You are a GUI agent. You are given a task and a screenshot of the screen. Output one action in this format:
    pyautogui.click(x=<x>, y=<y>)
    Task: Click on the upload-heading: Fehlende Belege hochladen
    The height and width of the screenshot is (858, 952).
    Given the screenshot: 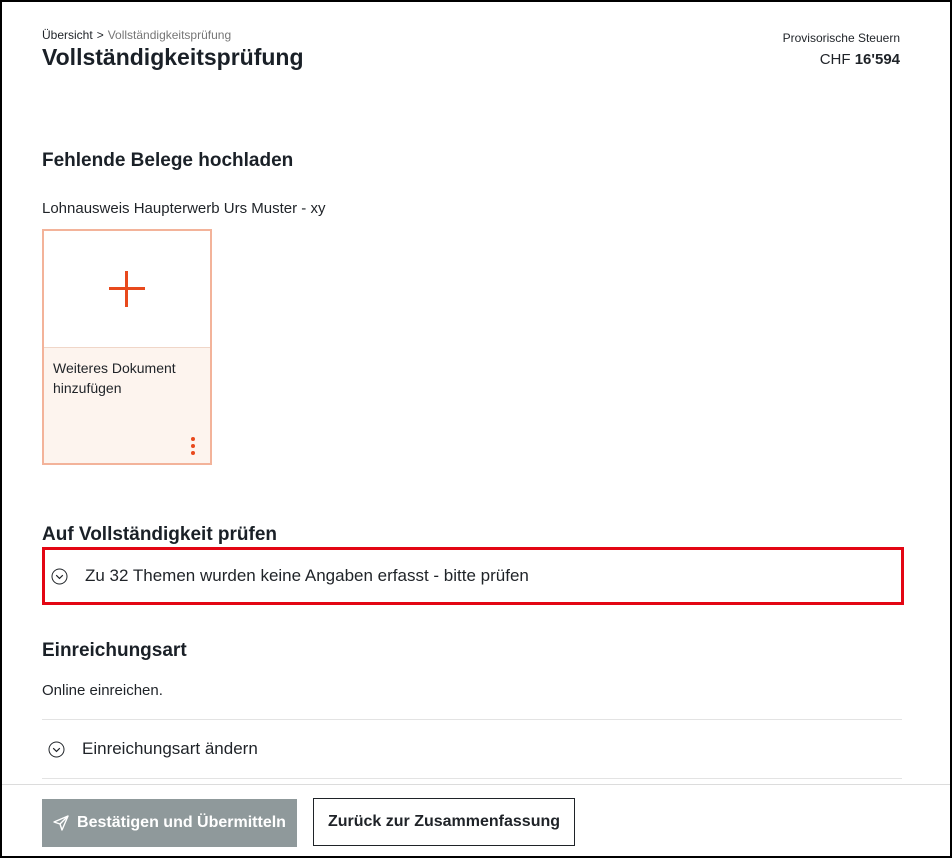 What is the action you would take?
    pyautogui.click(x=168, y=160)
    